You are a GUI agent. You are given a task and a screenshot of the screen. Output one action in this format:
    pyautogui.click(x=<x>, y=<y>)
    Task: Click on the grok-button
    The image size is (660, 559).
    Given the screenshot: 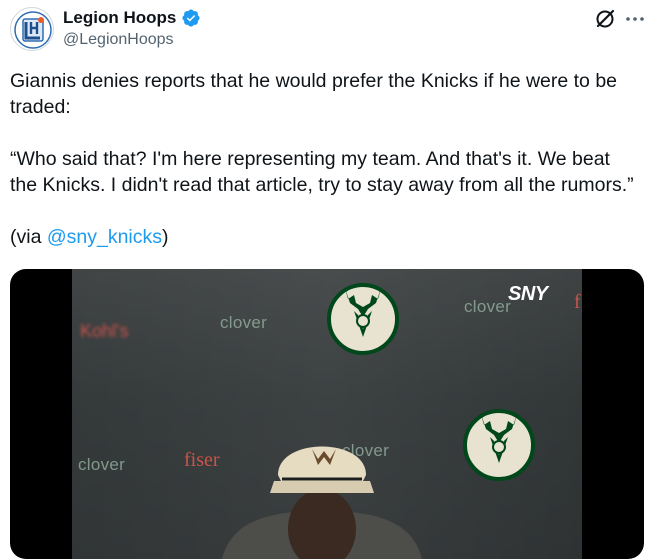 What is the action you would take?
    pyautogui.click(x=605, y=19)
    